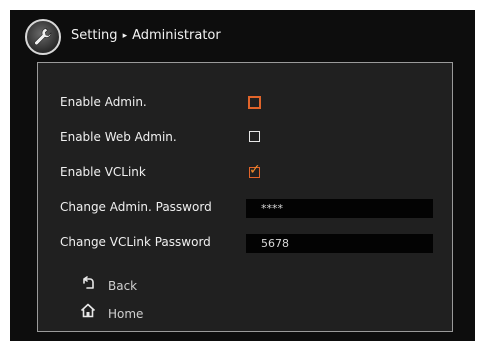 Image resolution: width=485 pixels, height=351 pixels. I want to click on enable-vclink-label: Enable VCLink, so click(103, 172).